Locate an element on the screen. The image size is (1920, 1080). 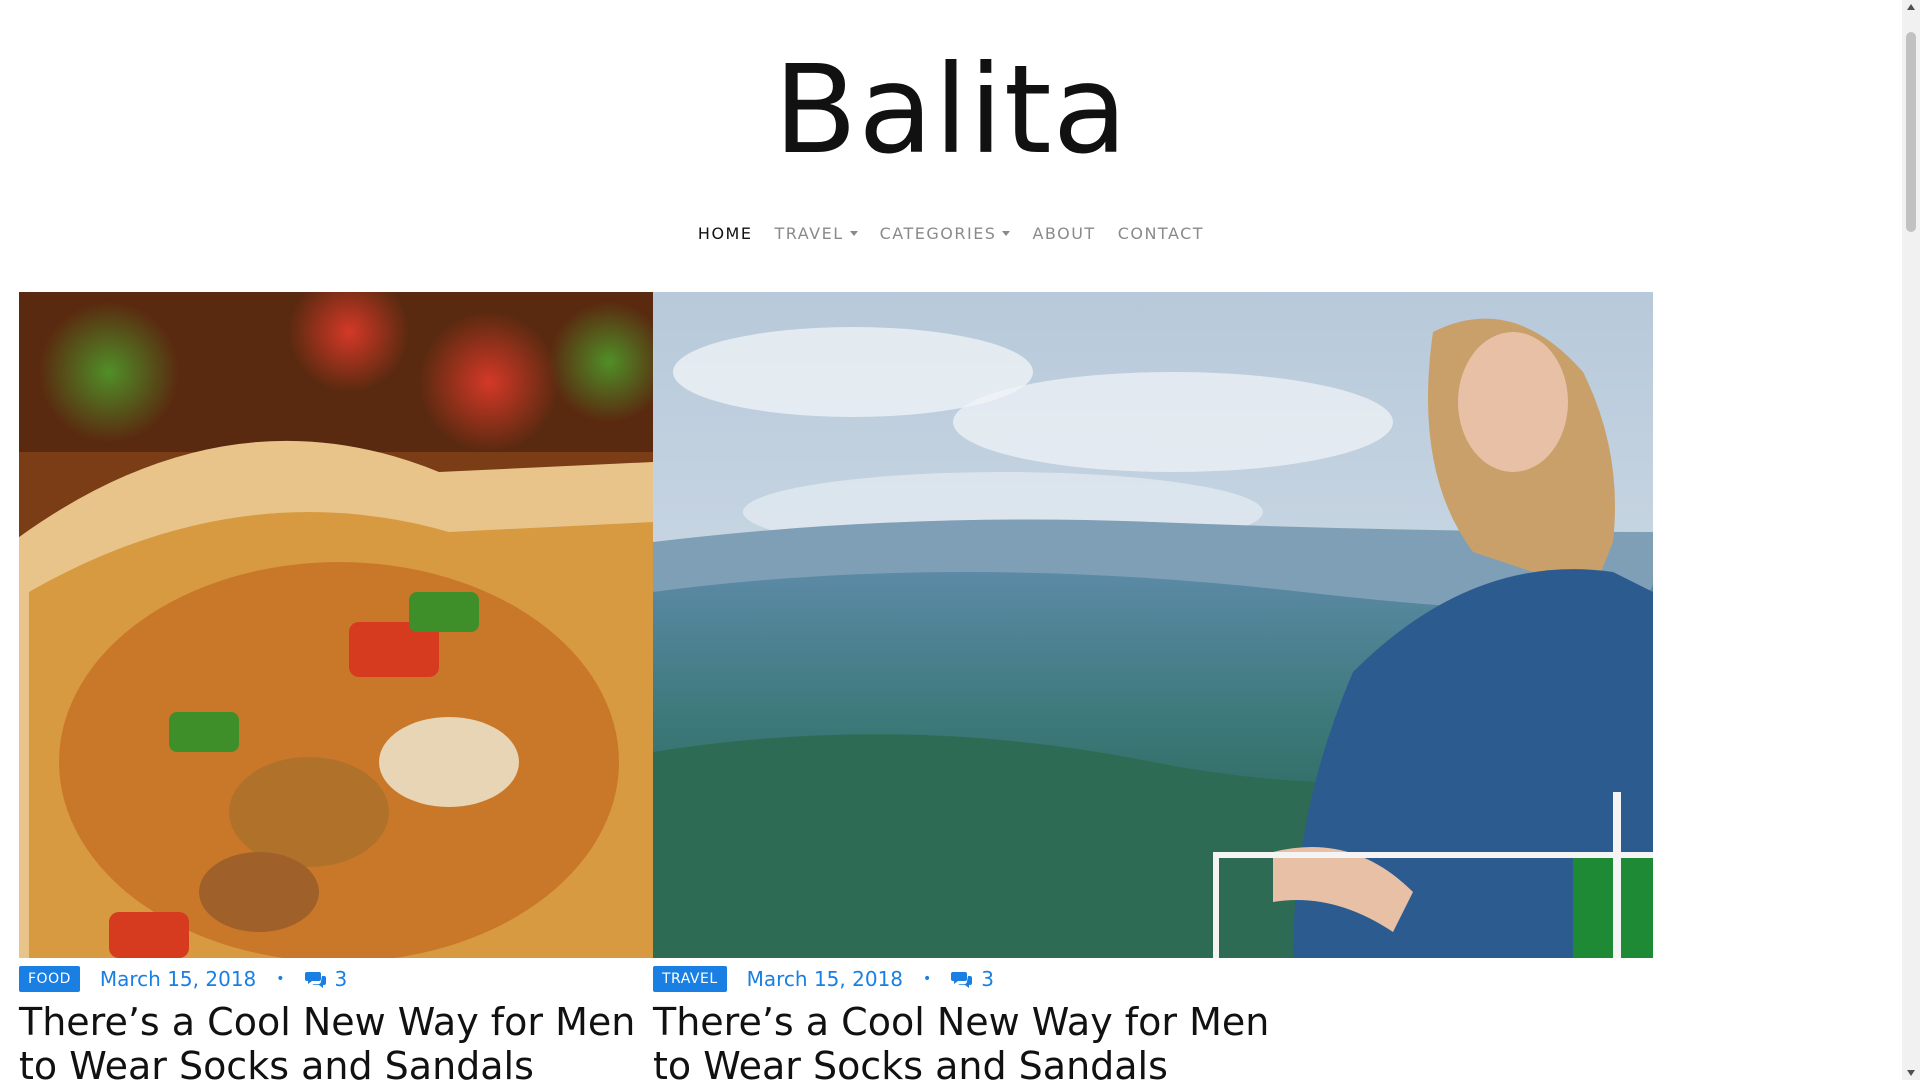
scroll-thumb is located at coordinates (1911, 132).